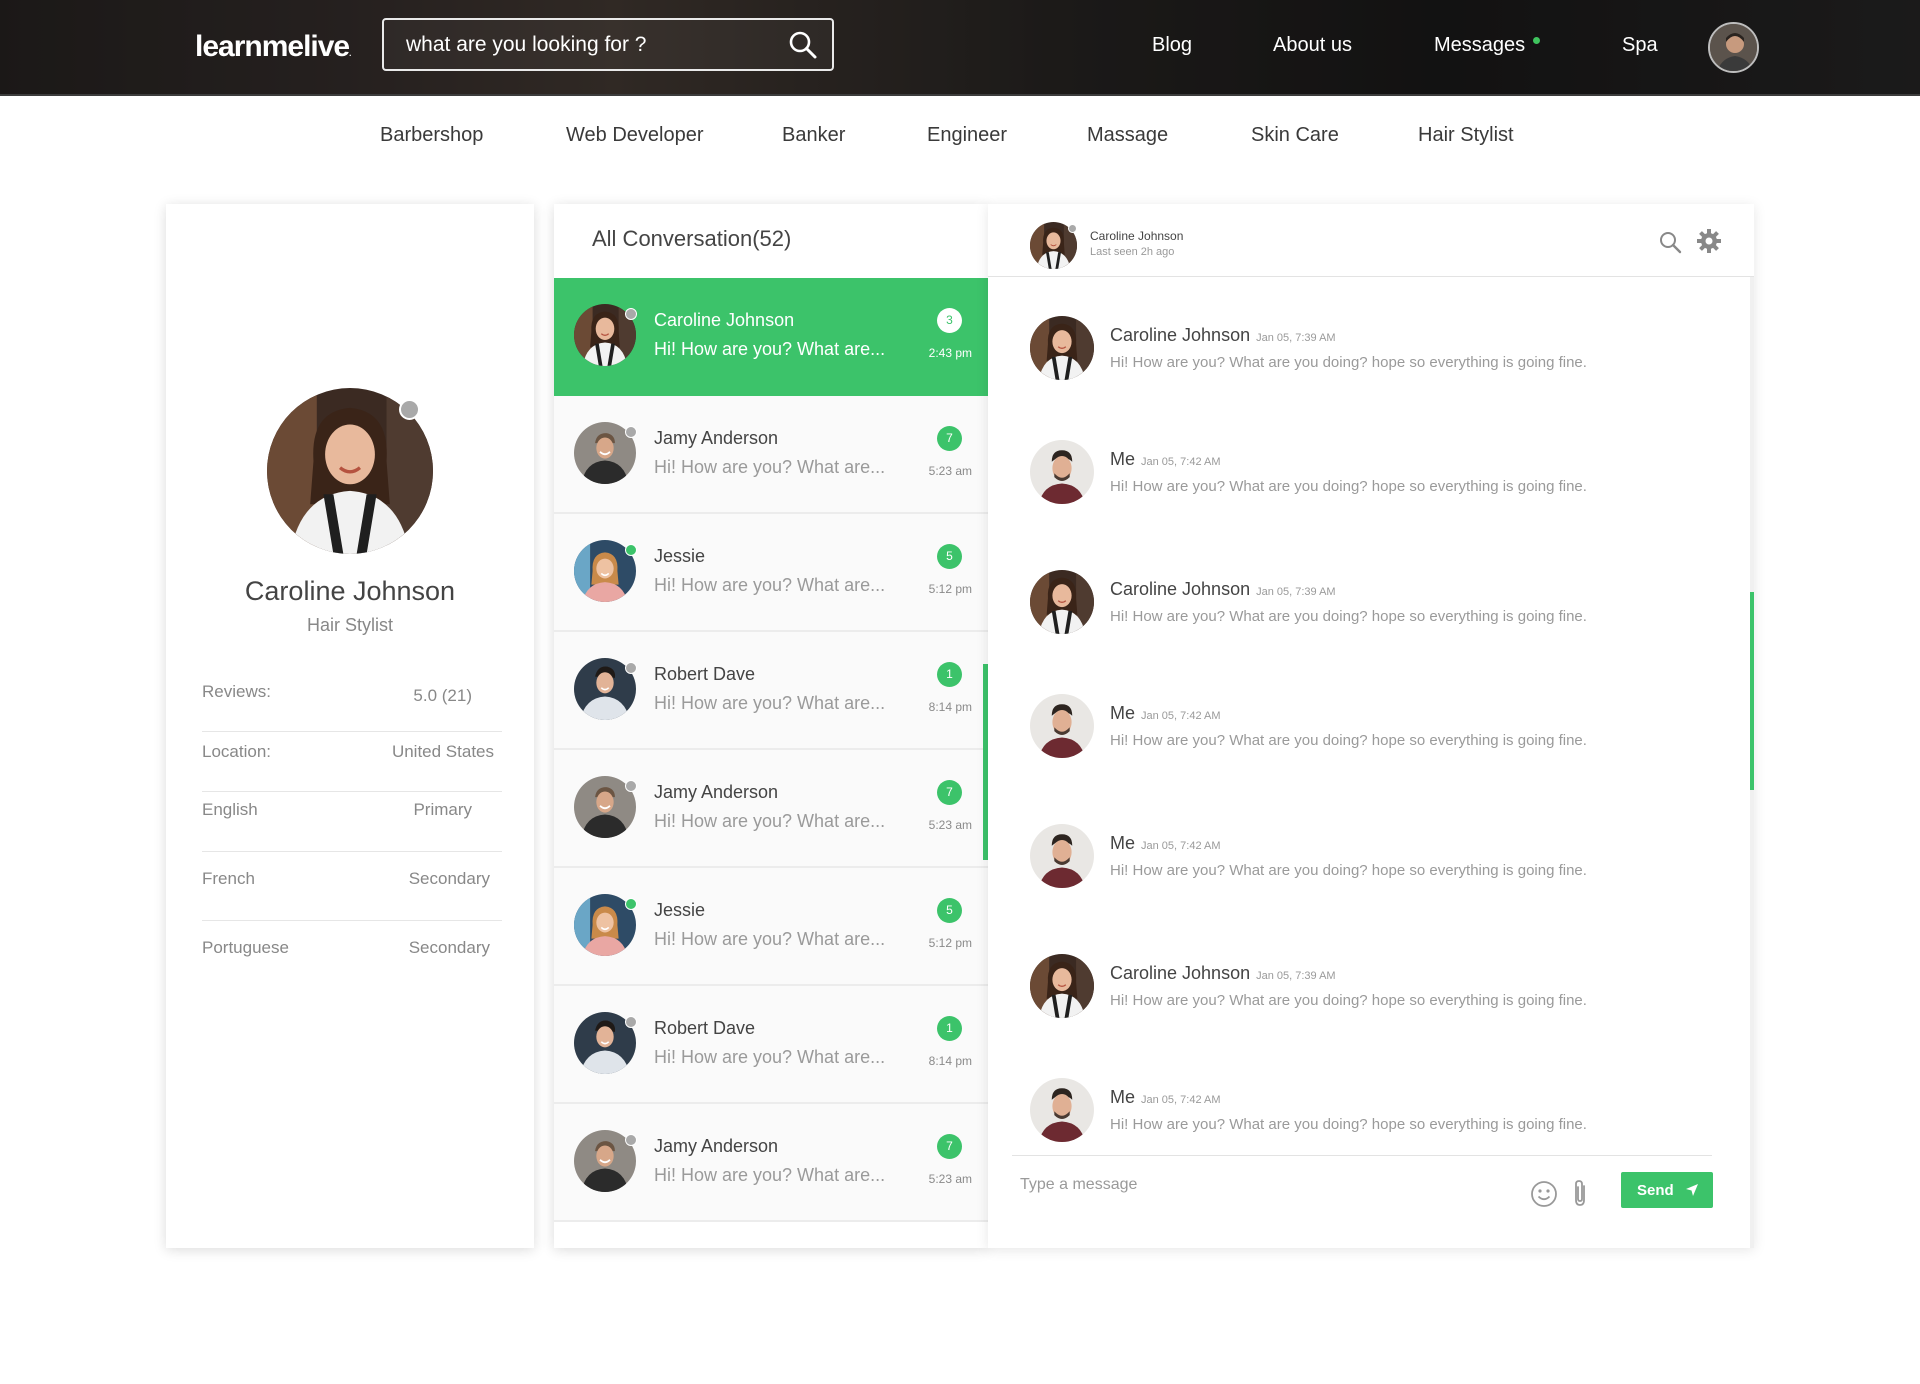  Describe the element at coordinates (1733, 47) in the screenshot. I see `user-avatar` at that location.